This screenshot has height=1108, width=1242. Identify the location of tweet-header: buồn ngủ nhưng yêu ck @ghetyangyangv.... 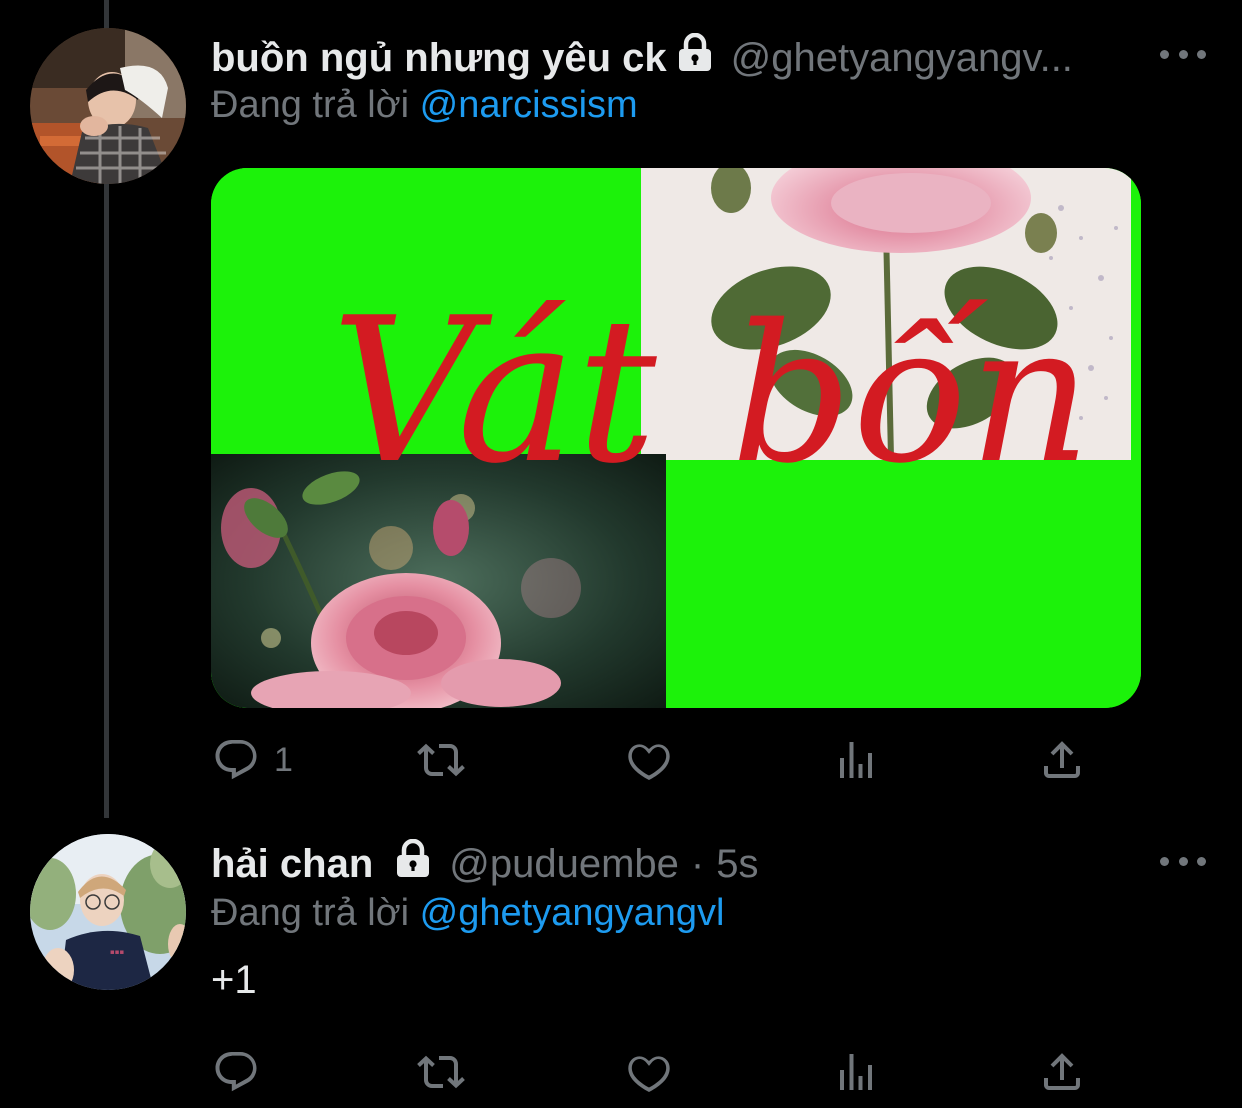
(681, 58).